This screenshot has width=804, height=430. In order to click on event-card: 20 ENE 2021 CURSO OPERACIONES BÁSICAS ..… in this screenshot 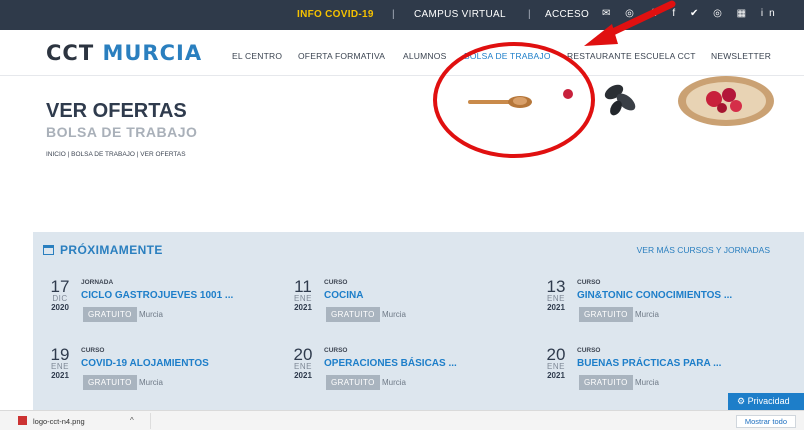, I will do `click(408, 371)`.